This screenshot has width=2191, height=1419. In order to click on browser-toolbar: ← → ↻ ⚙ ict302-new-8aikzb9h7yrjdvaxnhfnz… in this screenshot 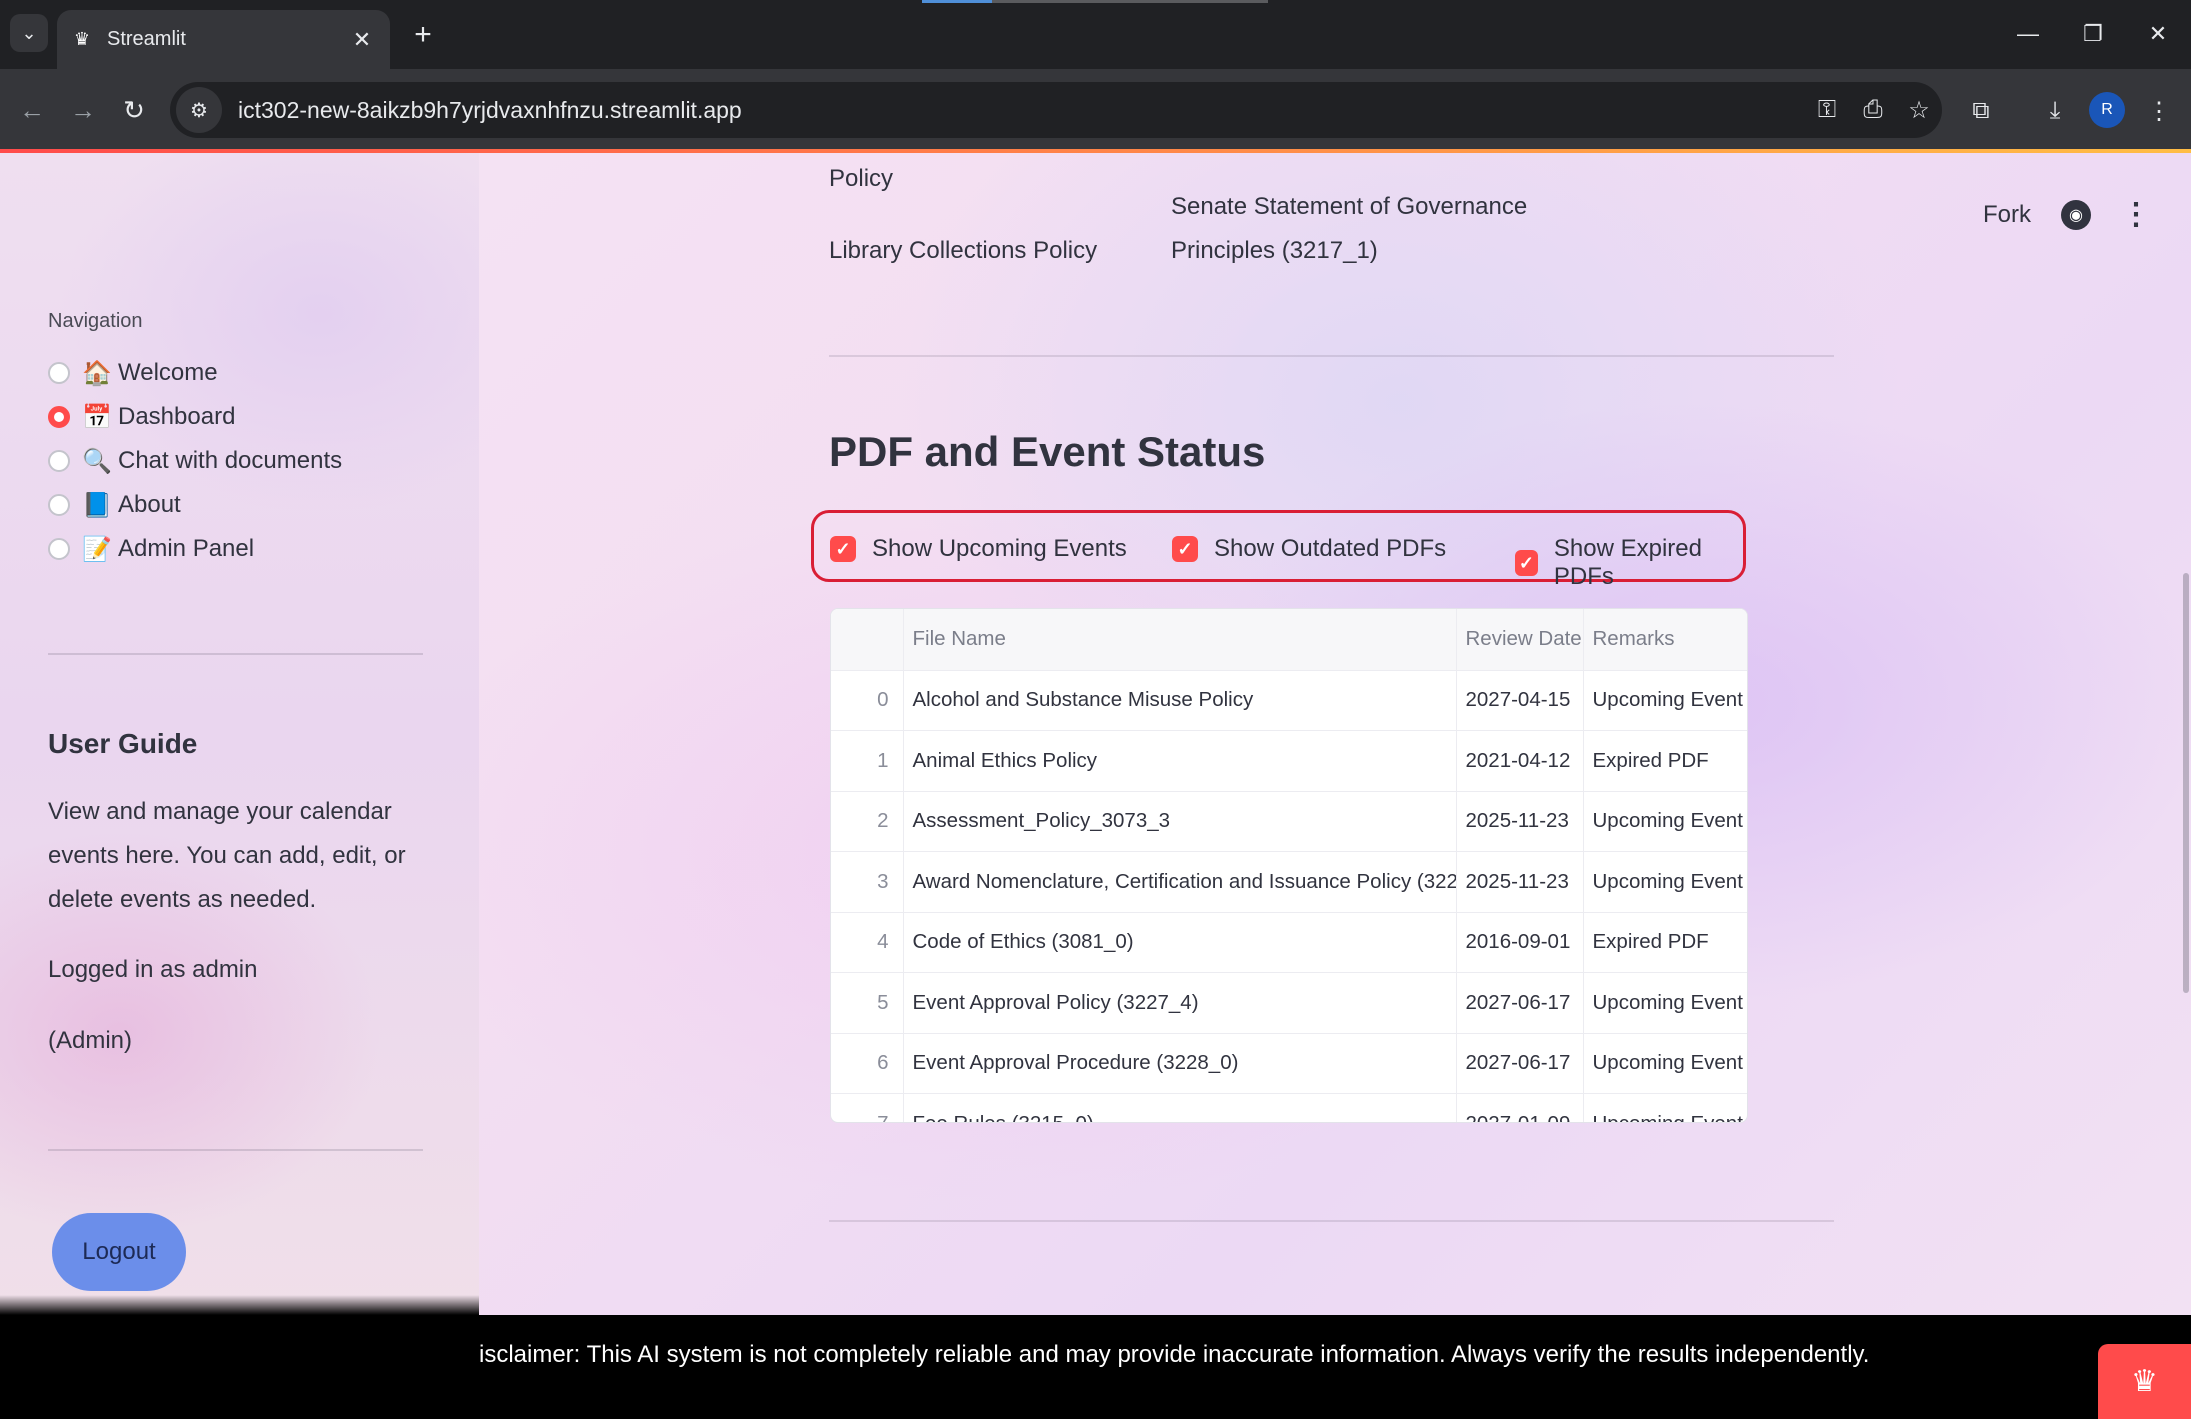, I will do `click(1095, 110)`.